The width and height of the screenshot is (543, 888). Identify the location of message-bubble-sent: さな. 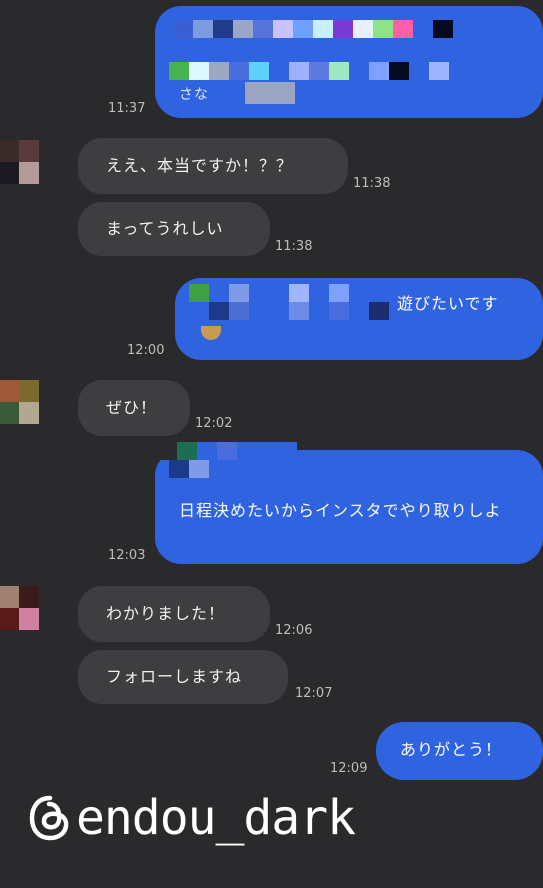
(349, 62).